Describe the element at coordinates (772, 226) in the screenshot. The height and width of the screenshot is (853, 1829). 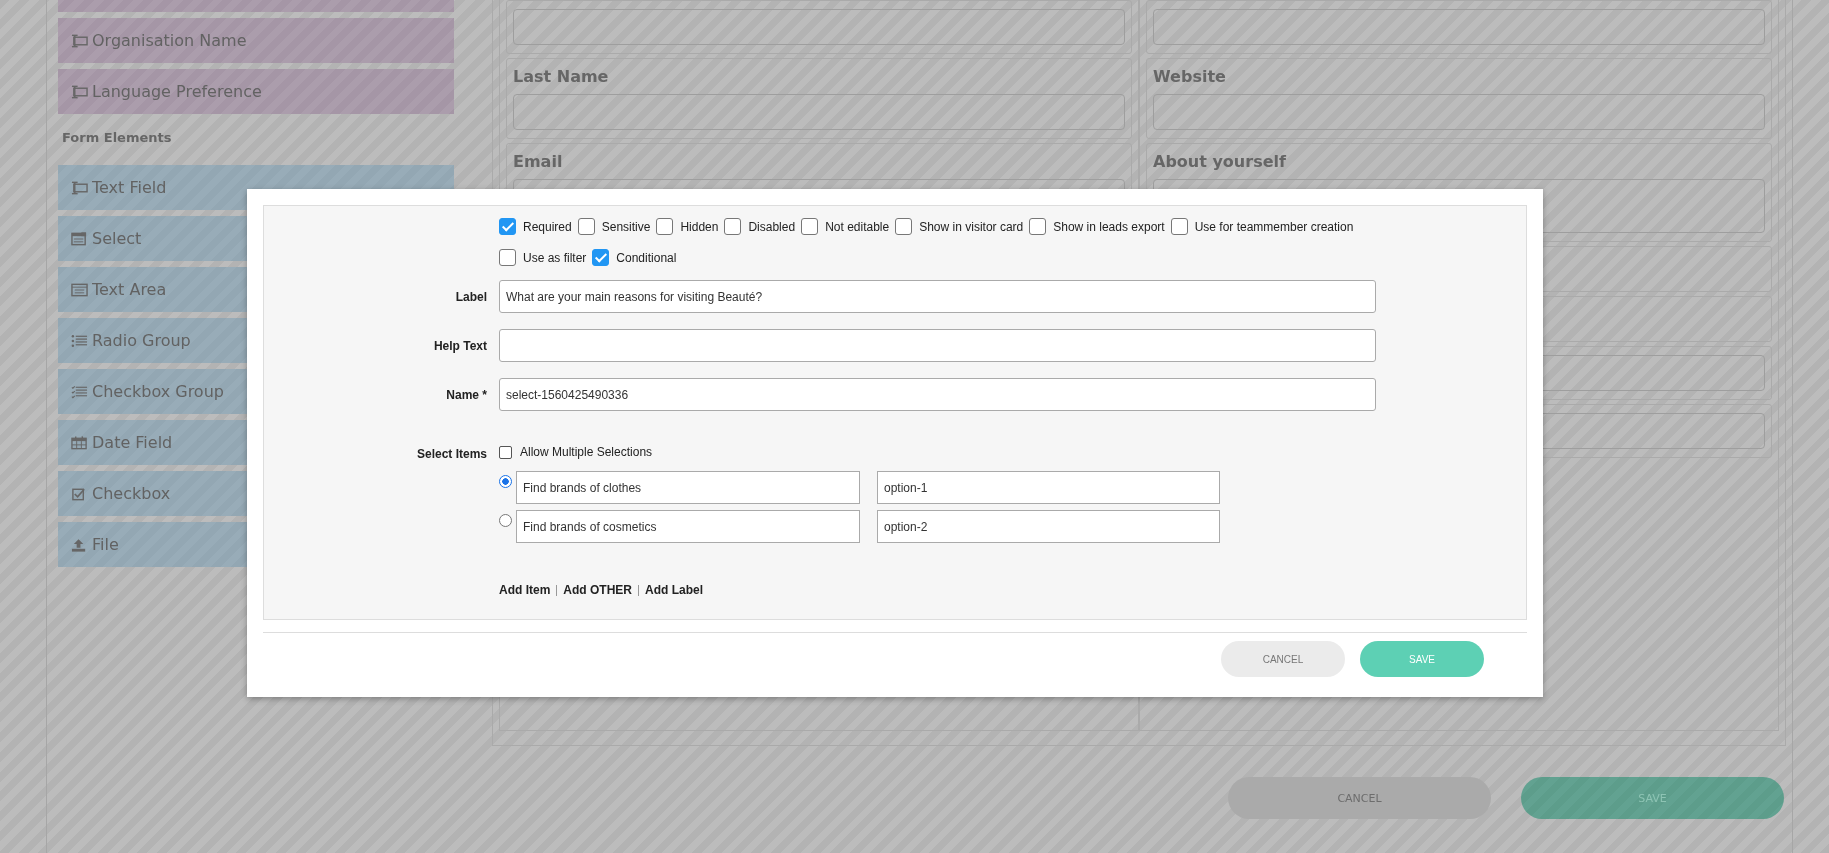
I see `checkbox-label: Disabled` at that location.